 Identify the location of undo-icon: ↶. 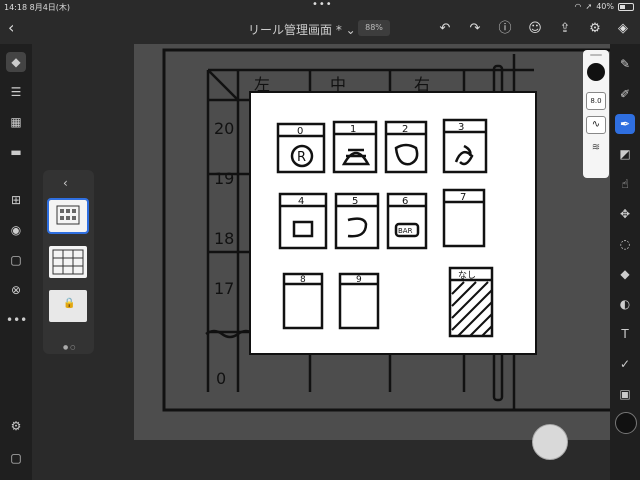
(445, 29).